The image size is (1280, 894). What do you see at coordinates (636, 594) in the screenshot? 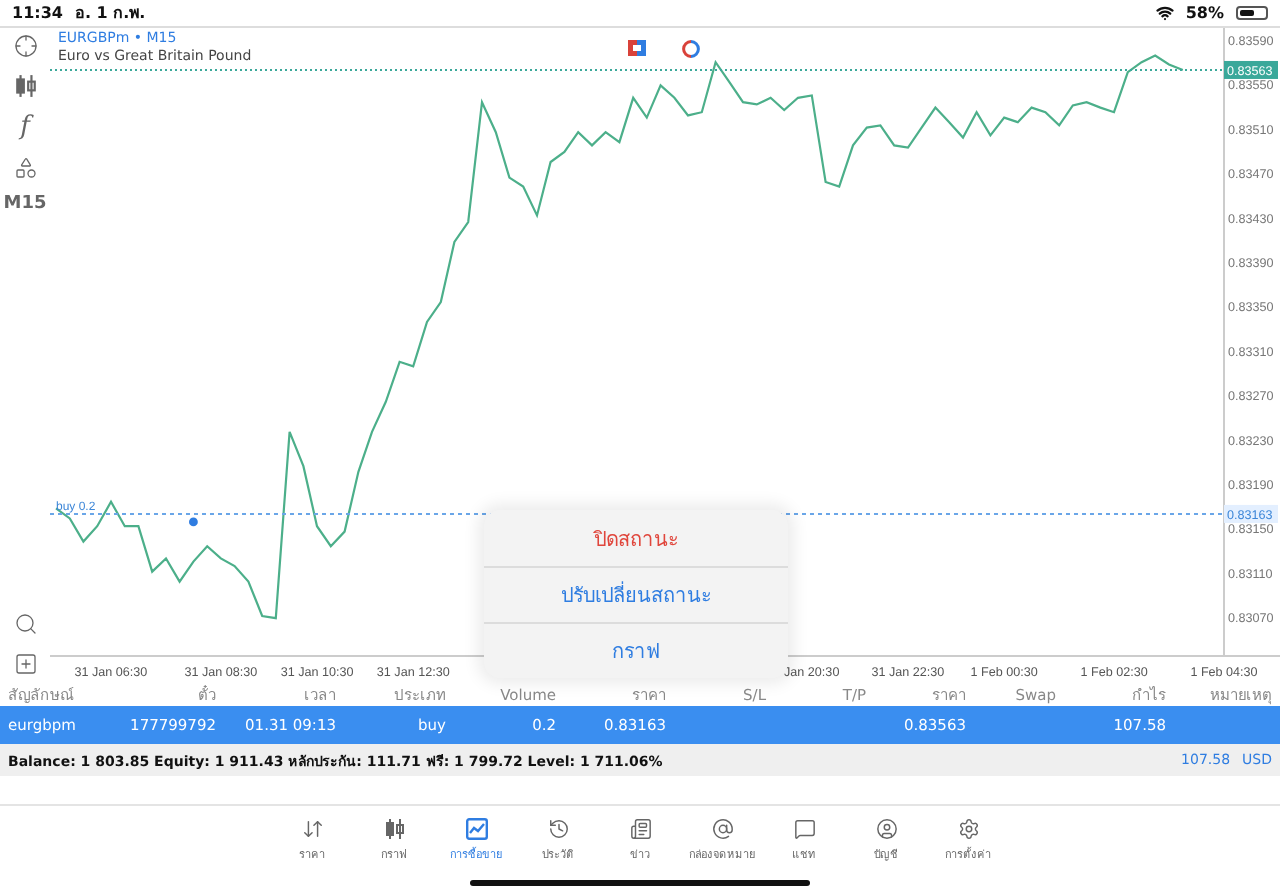
I see `menu-item: ปรับเปลี่ยนสถานะ` at bounding box center [636, 594].